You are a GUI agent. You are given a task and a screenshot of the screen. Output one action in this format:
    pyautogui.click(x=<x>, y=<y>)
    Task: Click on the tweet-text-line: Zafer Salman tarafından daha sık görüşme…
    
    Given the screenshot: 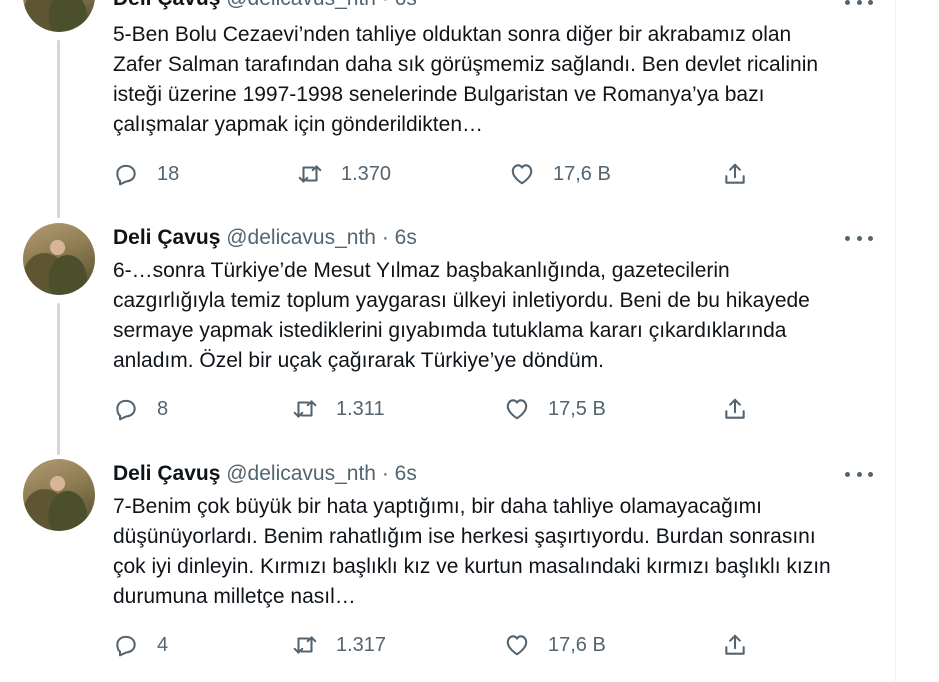 What is the action you would take?
    pyautogui.click(x=466, y=64)
    